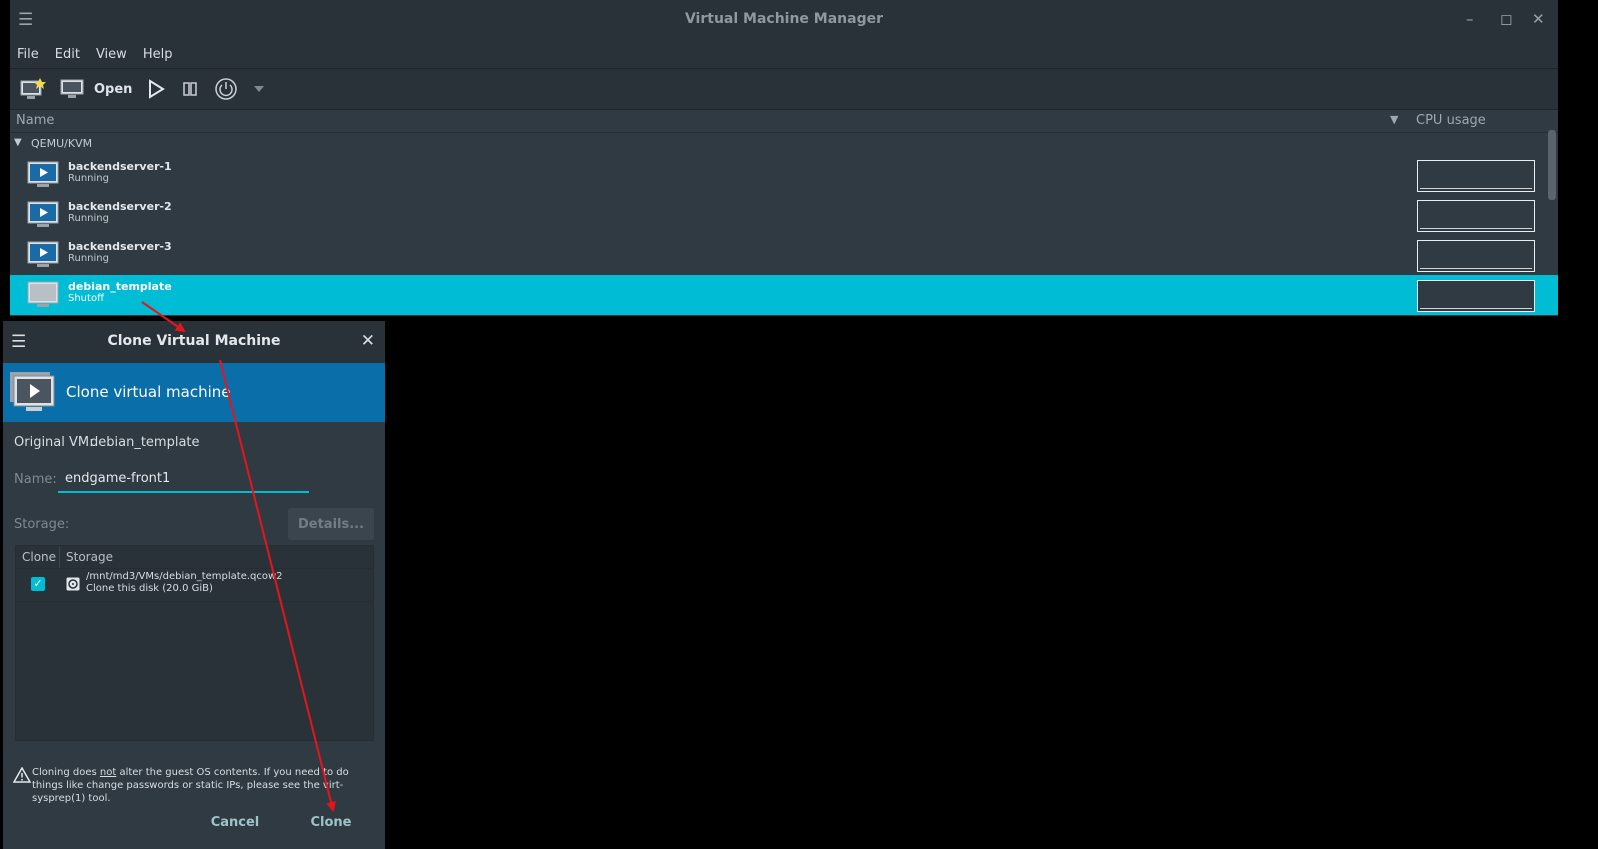 Image resolution: width=1598 pixels, height=849 pixels. Describe the element at coordinates (1470, 19) in the screenshot. I see `minimize-icon: –` at that location.